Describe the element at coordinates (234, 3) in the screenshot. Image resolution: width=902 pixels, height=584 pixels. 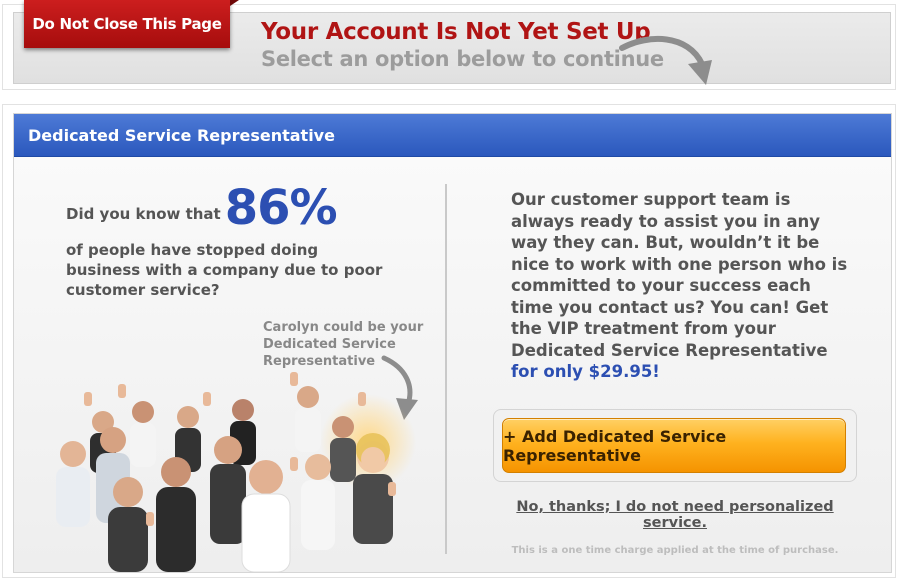
I see `ribbon-fold` at that location.